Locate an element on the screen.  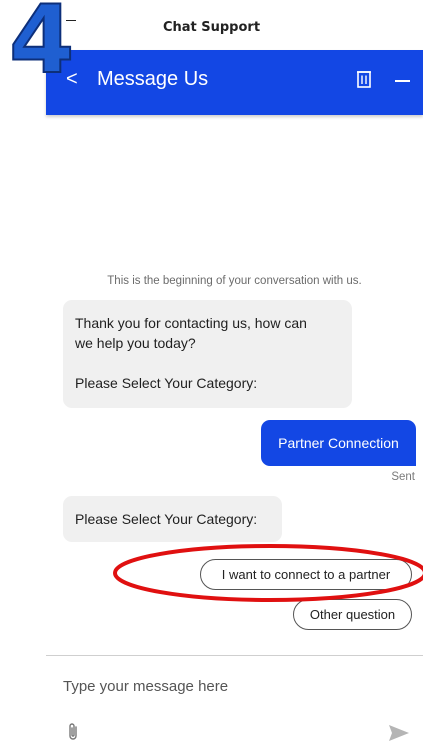
agent-message-line: Please Select Your Category: is located at coordinates (166, 383).